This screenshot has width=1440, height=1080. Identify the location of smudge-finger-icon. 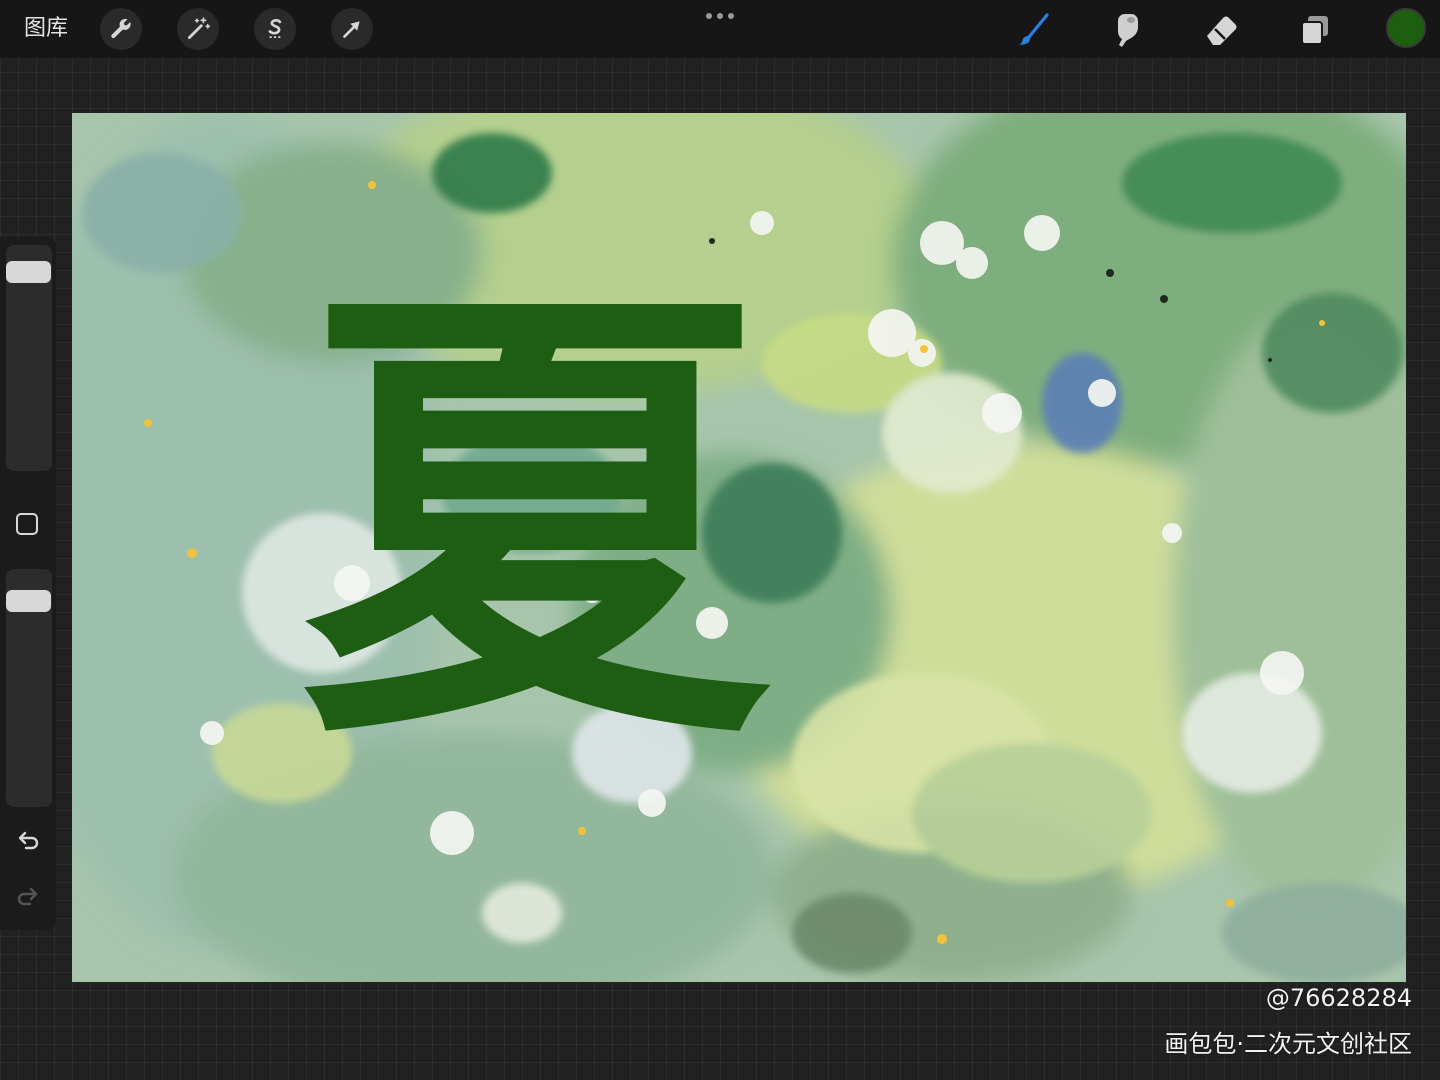
(1128, 30).